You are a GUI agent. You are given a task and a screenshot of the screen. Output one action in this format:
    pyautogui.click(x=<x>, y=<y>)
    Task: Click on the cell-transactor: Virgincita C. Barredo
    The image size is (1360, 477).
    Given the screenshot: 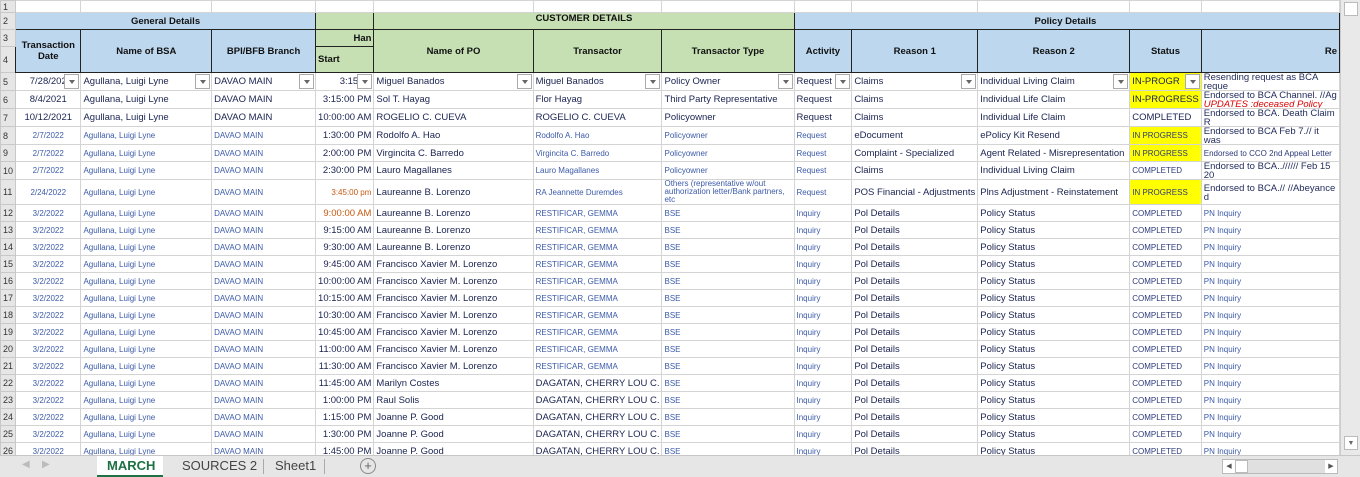 What is the action you would take?
    pyautogui.click(x=597, y=153)
    